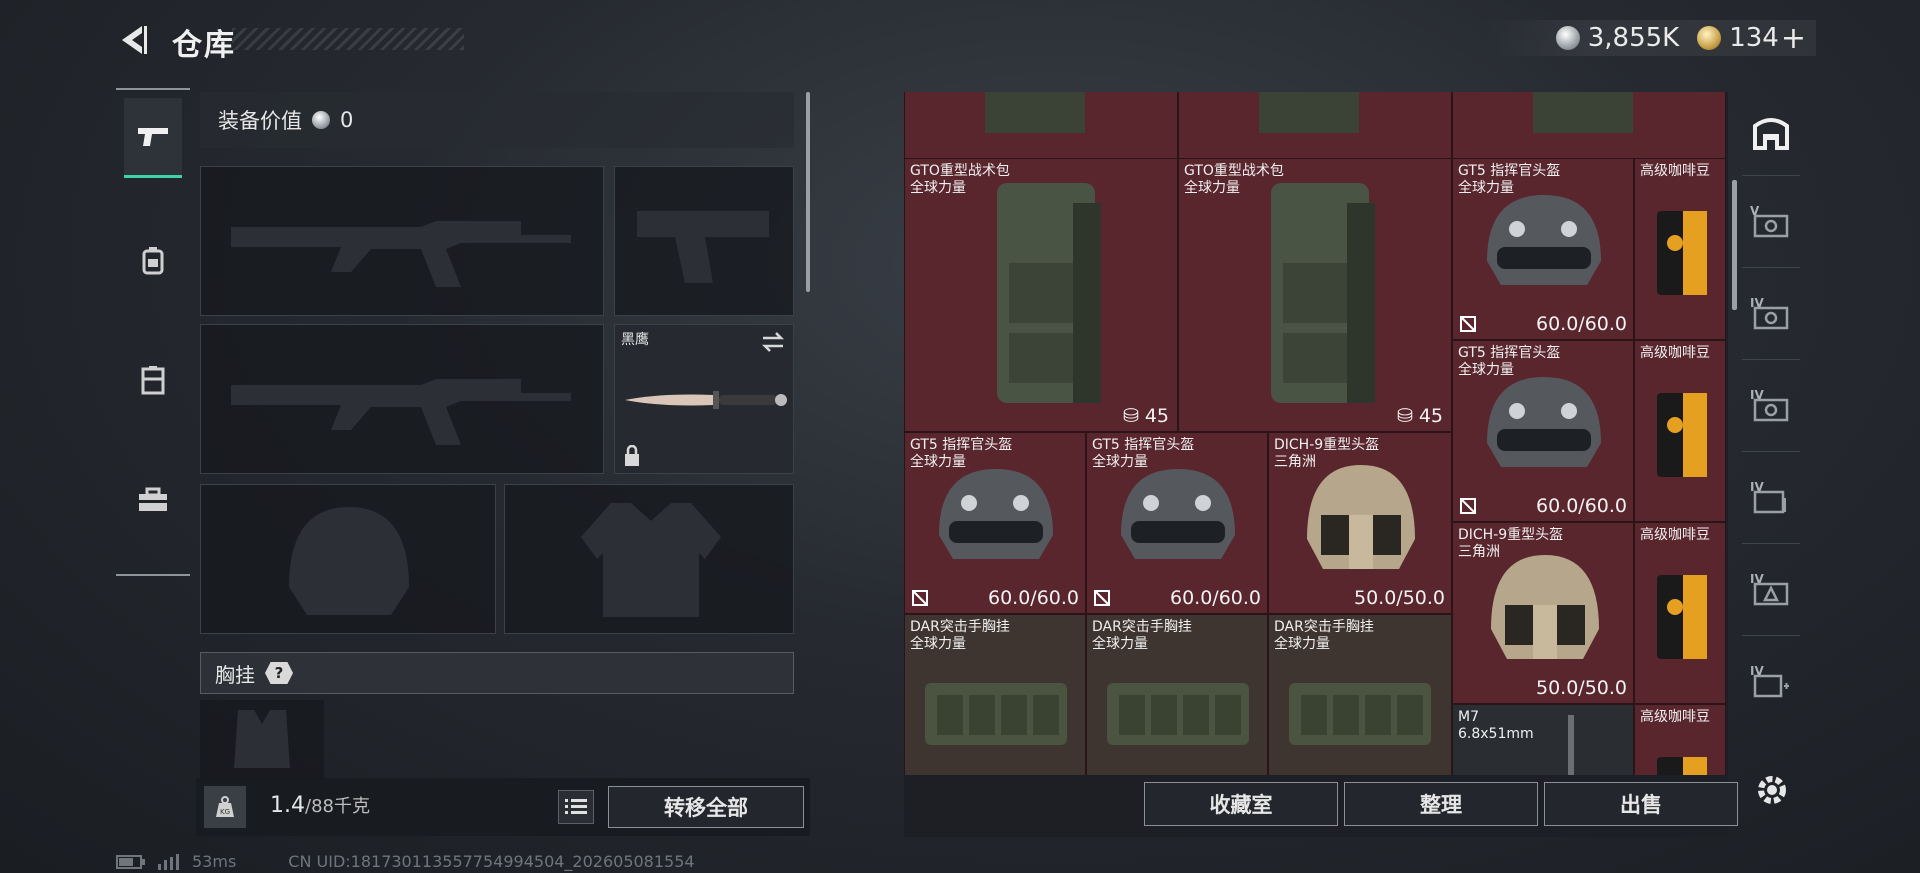  Describe the element at coordinates (347, 120) in the screenshot. I see `equipment-value-amount: 0` at that location.